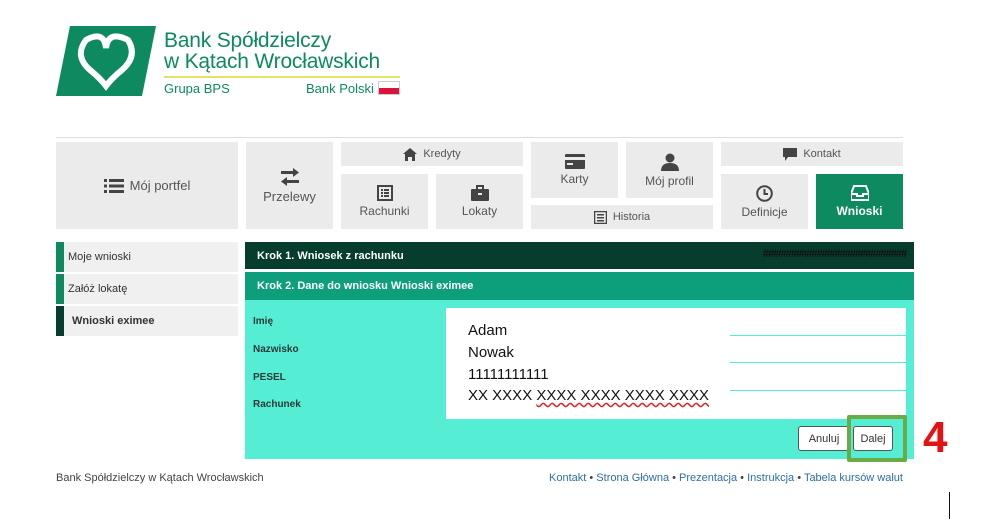 This screenshot has width=994, height=524. I want to click on clock-icon, so click(764, 193).